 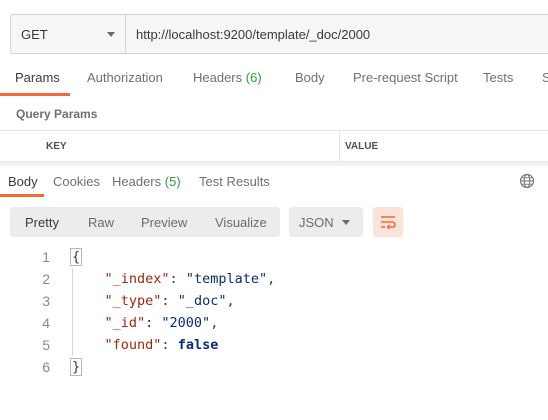 I want to click on method-select: GET, so click(x=68, y=34).